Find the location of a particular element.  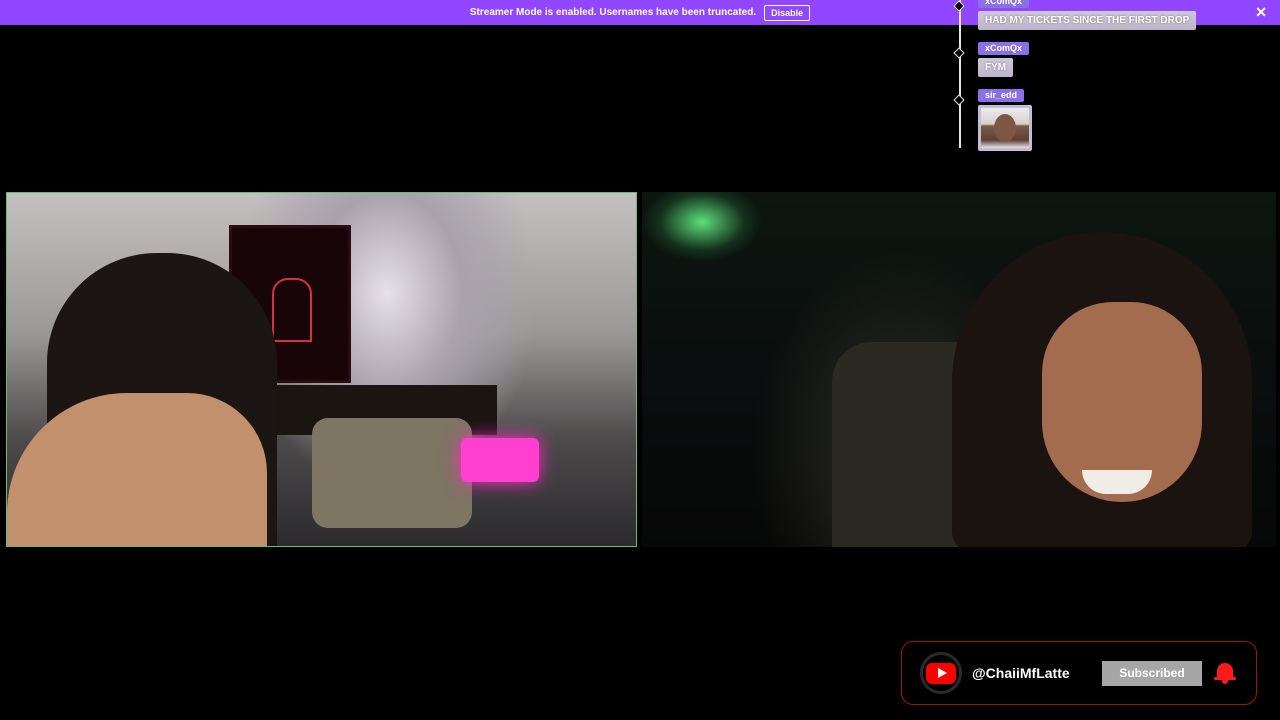

chat-message: sir_edd is located at coordinates (1080, 126).